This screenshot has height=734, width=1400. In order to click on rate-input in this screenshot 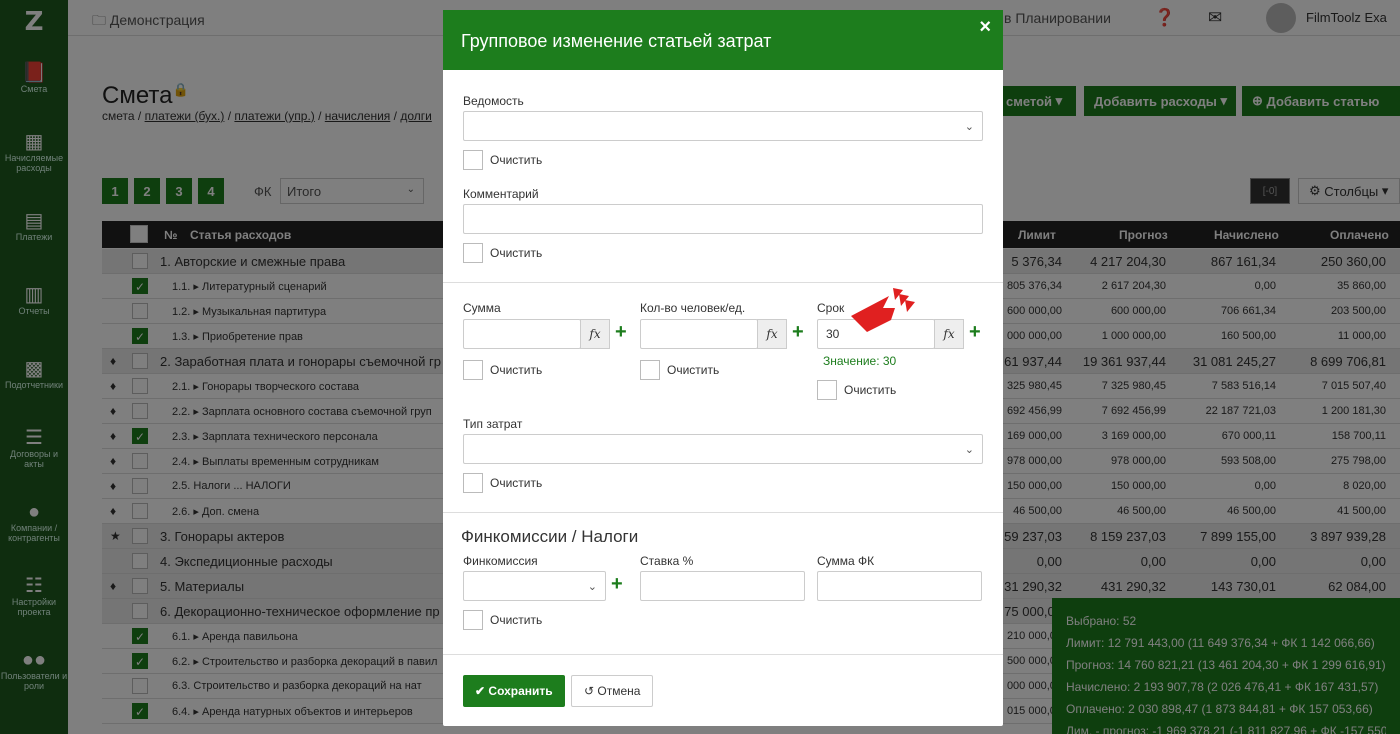, I will do `click(722, 586)`.